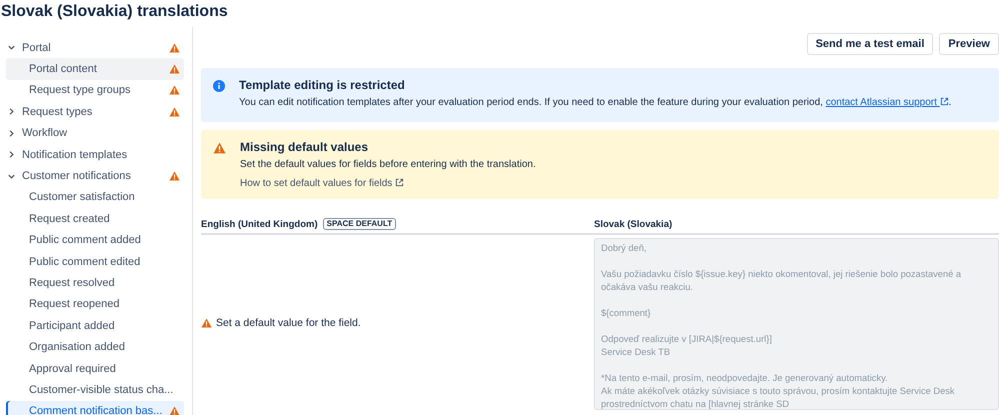 The image size is (999, 415). I want to click on help-link: How to set default values for fields, so click(322, 183).